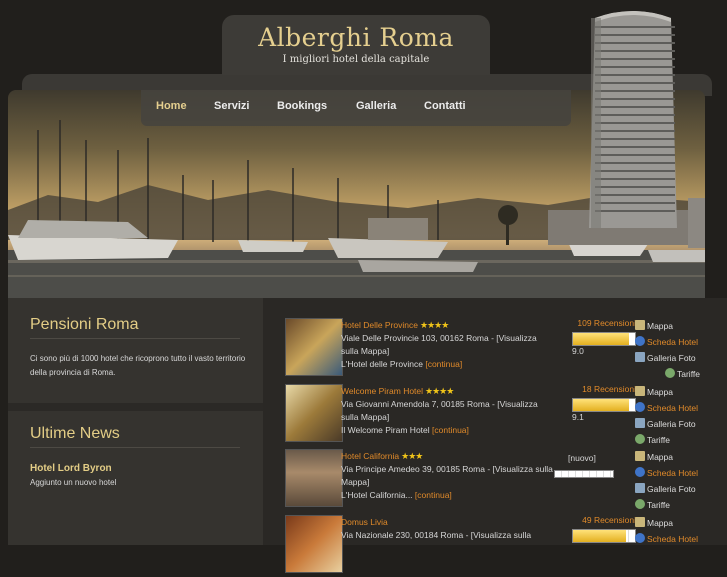 This screenshot has width=727, height=577. What do you see at coordinates (75, 433) in the screenshot?
I see `news-heading: Ultime News` at bounding box center [75, 433].